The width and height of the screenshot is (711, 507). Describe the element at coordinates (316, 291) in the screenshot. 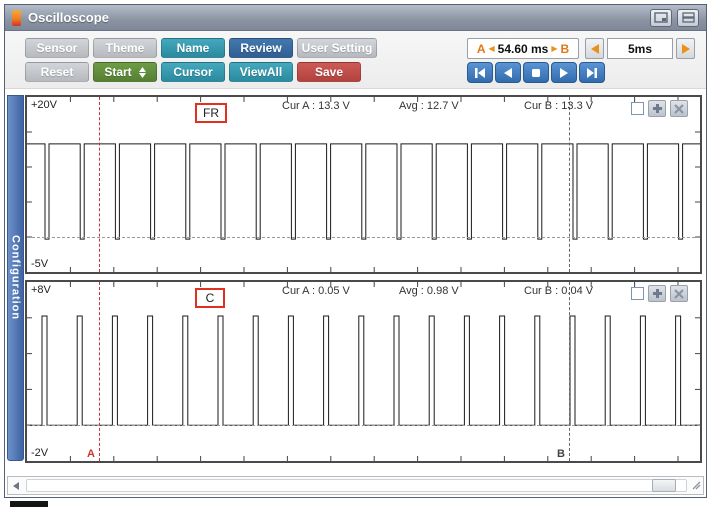

I see `cursor-a-stat: Cur A : 0.05 V` at that location.